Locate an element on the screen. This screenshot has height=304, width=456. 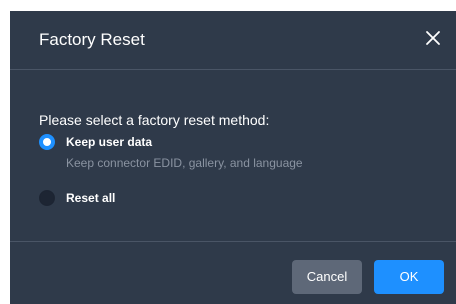
option-label-keep-user-data: Keep user data is located at coordinates (109, 142).